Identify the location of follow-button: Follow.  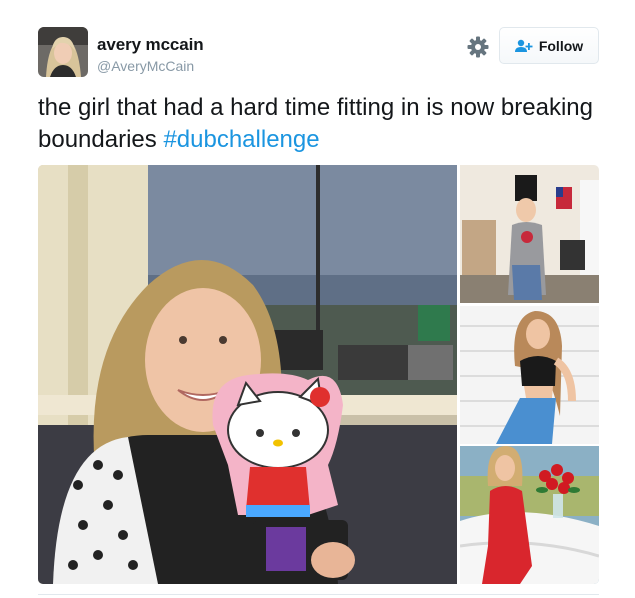
(549, 45).